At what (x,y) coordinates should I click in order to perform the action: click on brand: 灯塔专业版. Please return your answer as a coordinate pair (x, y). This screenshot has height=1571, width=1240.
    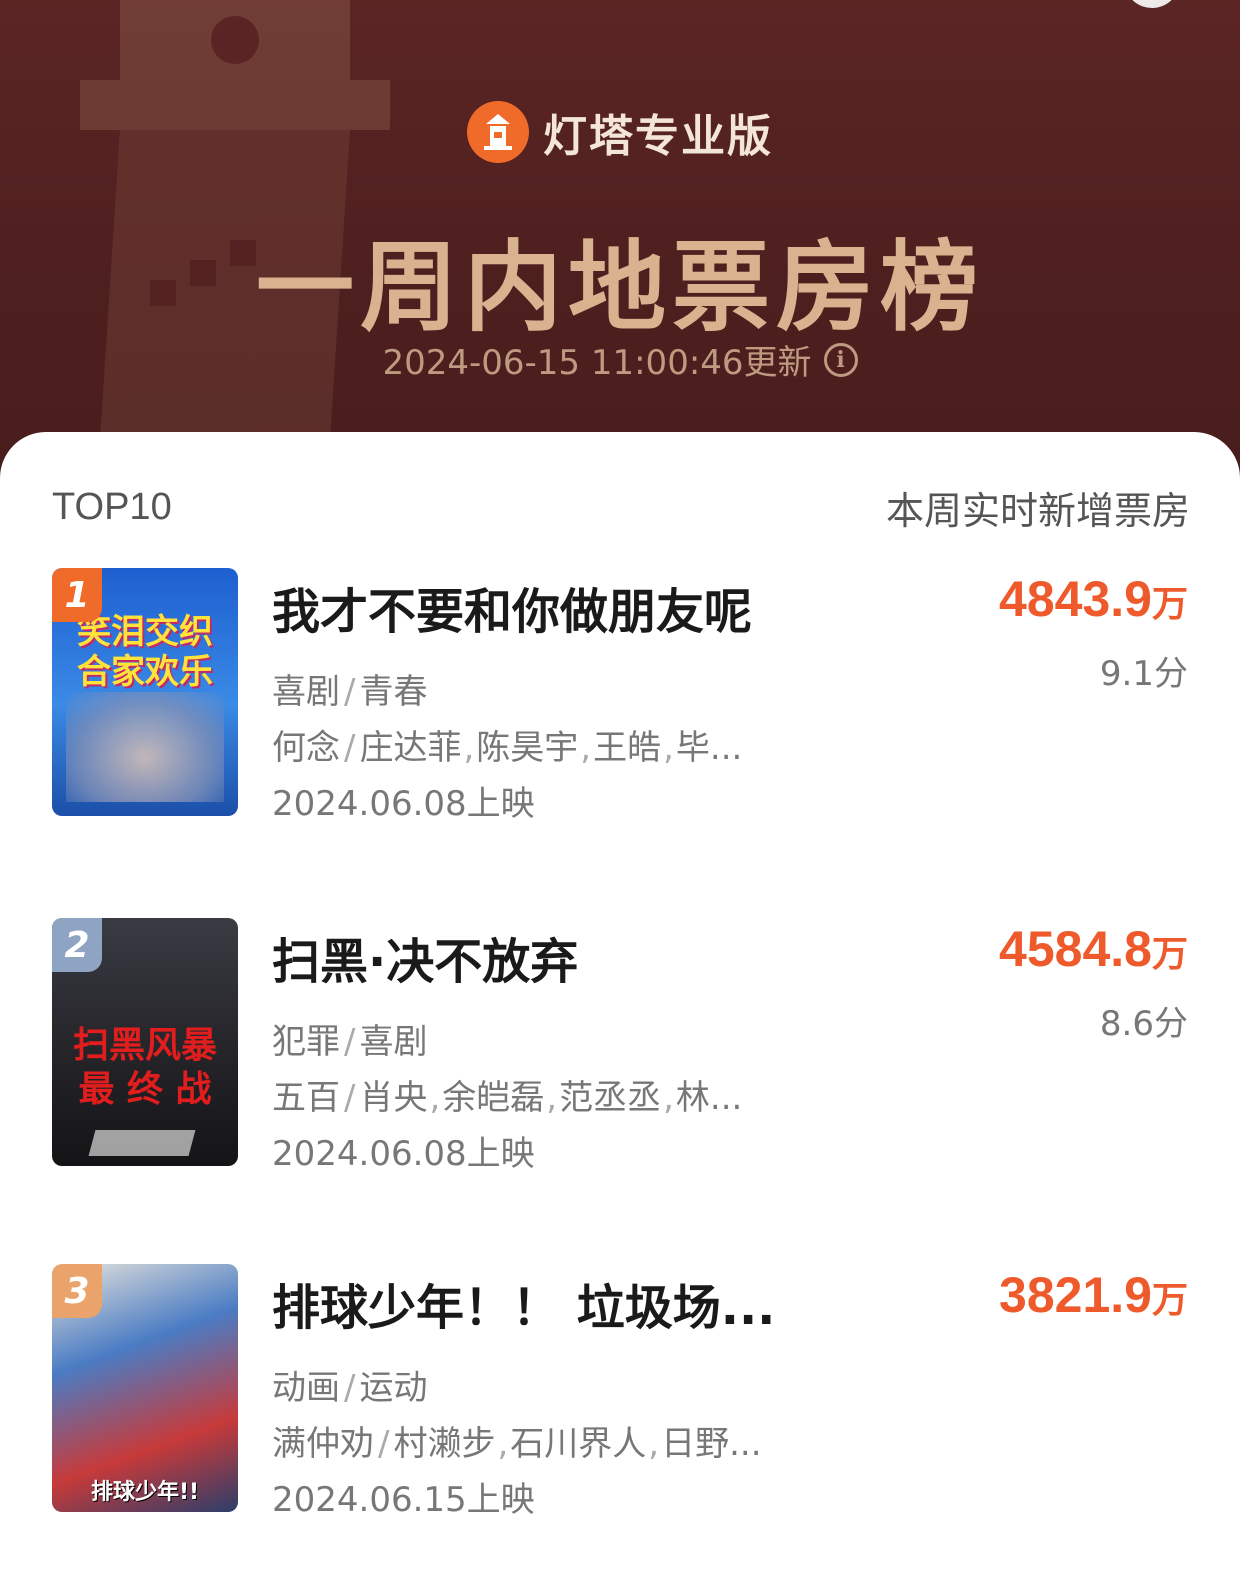
    Looking at the image, I should click on (620, 132).